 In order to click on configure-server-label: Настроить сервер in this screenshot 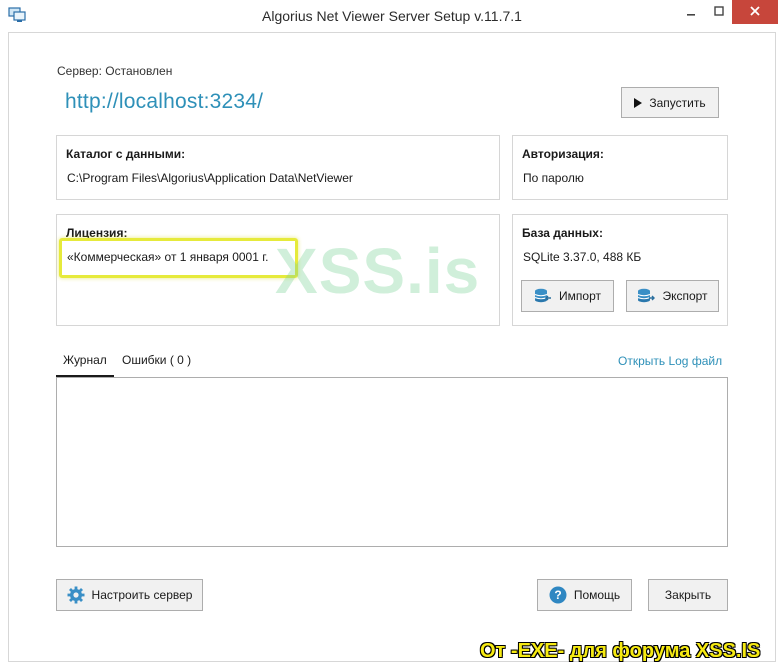, I will do `click(142, 595)`.